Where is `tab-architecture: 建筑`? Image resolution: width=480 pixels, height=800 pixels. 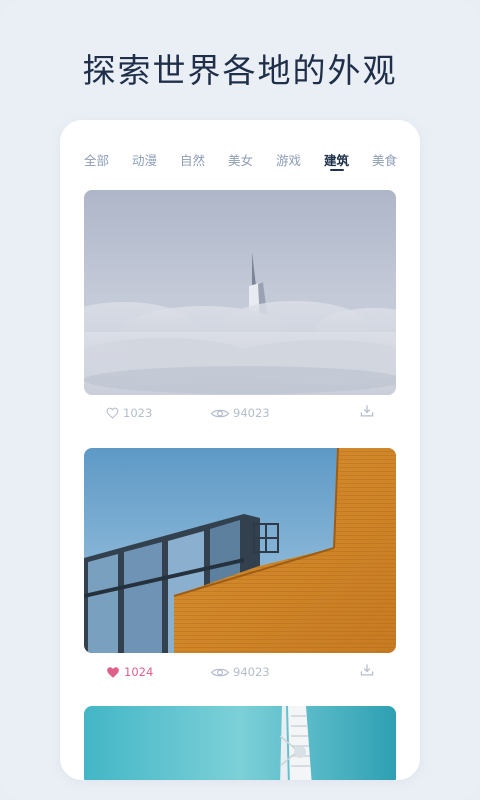
tab-architecture: 建筑 is located at coordinates (348, 162).